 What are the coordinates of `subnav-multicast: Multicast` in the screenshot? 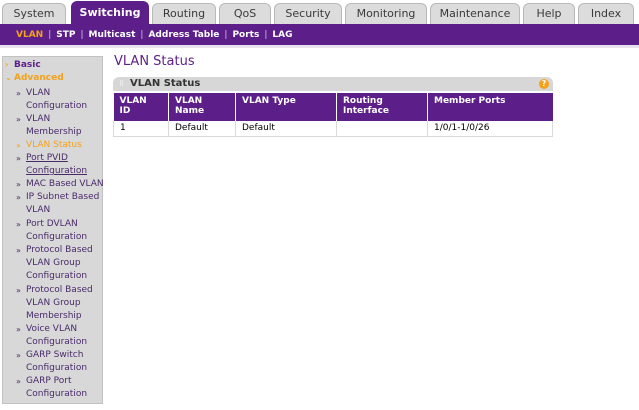 It's located at (112, 35).